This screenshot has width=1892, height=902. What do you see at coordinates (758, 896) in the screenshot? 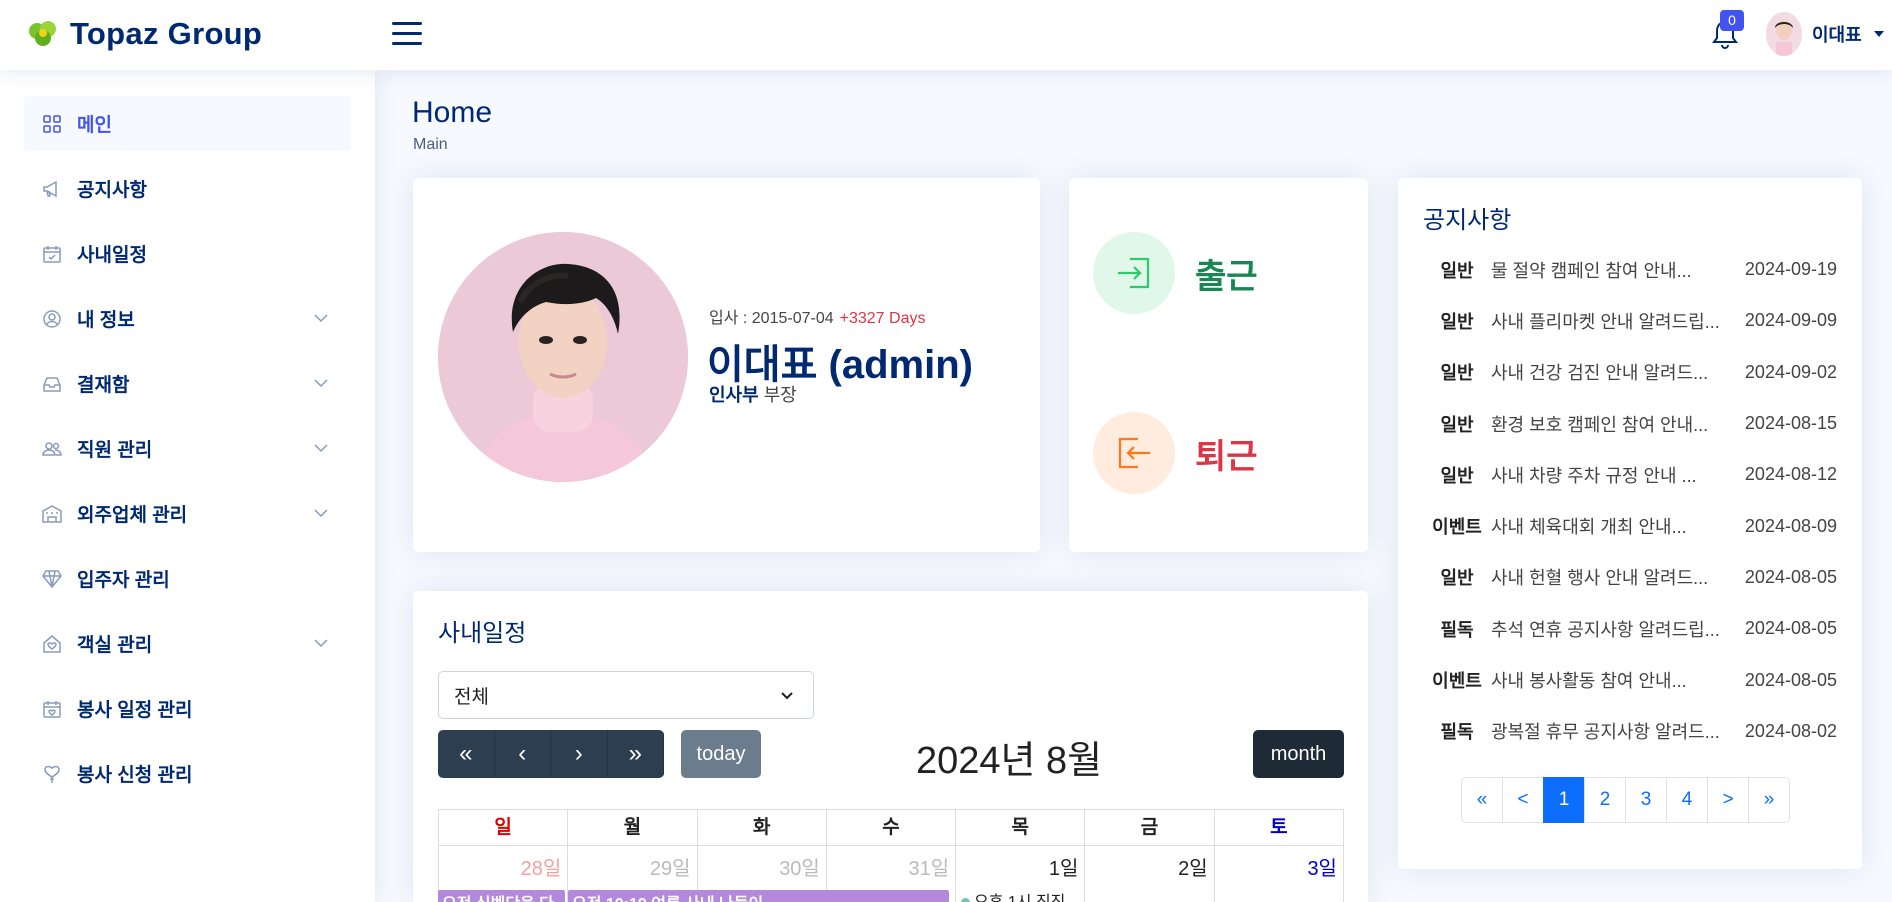
I see `calendar-event: 오전 10:19 여름 사내 나들이` at bounding box center [758, 896].